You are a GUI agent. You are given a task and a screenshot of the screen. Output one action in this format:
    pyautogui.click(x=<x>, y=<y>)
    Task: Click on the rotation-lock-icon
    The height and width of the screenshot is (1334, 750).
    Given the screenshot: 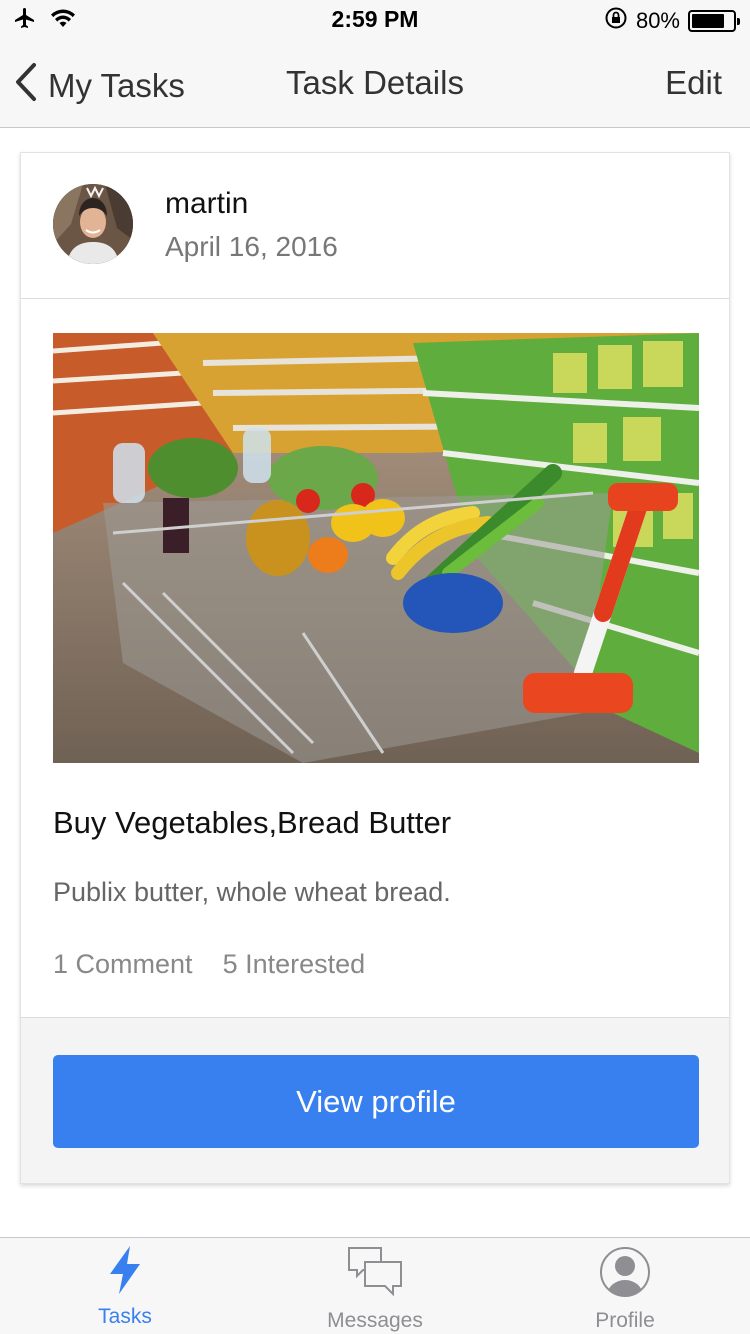 What is the action you would take?
    pyautogui.click(x=616, y=21)
    